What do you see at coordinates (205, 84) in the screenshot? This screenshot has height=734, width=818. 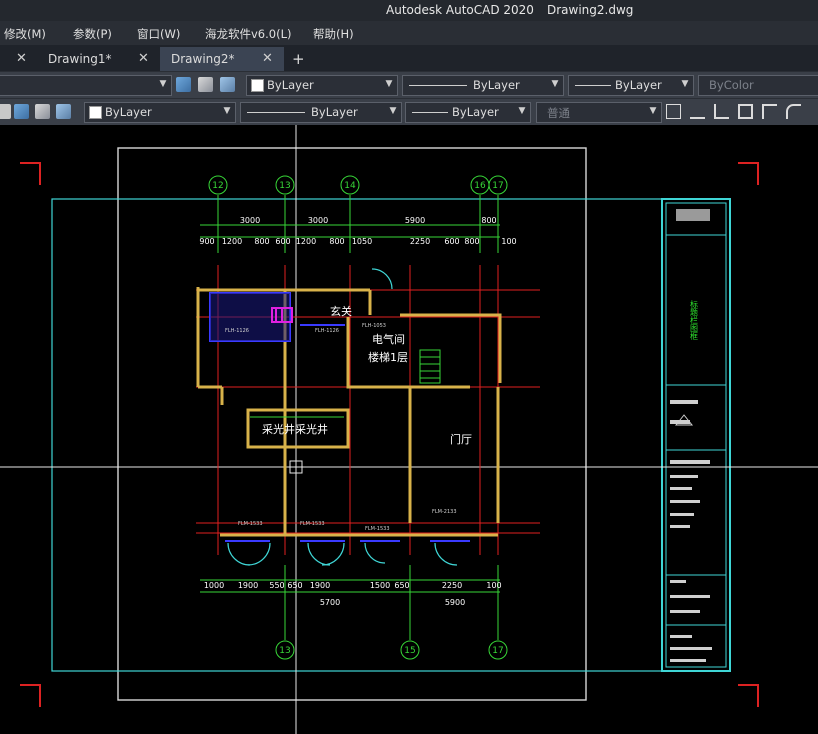 I see `match-layer-icon` at bounding box center [205, 84].